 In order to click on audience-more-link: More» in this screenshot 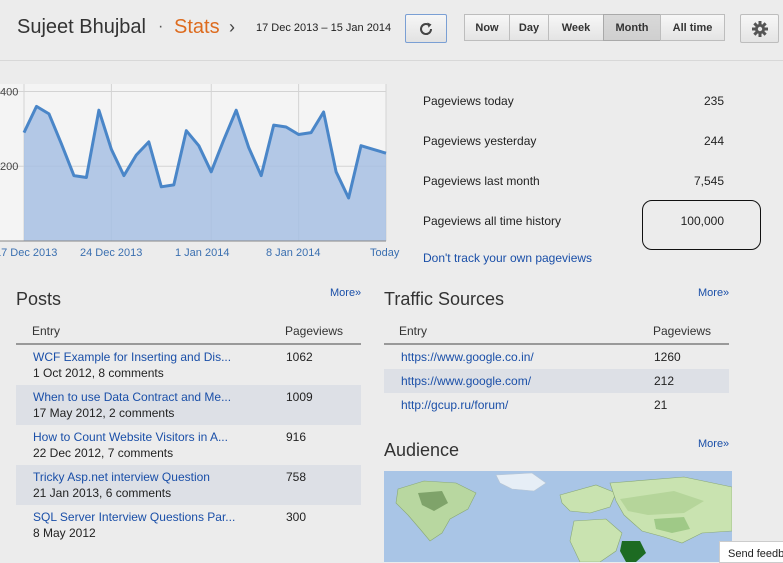, I will do `click(713, 444)`.